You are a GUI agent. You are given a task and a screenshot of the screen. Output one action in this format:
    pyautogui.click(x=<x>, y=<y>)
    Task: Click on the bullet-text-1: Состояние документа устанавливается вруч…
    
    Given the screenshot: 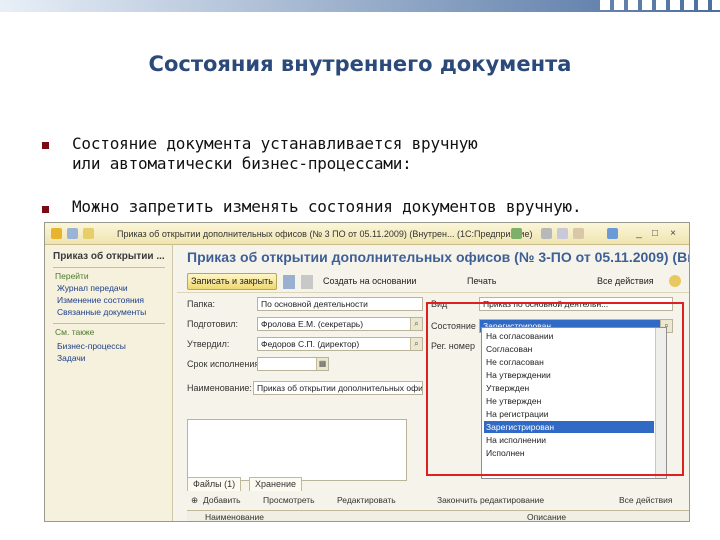 What is the action you would take?
    pyautogui.click(x=275, y=143)
    